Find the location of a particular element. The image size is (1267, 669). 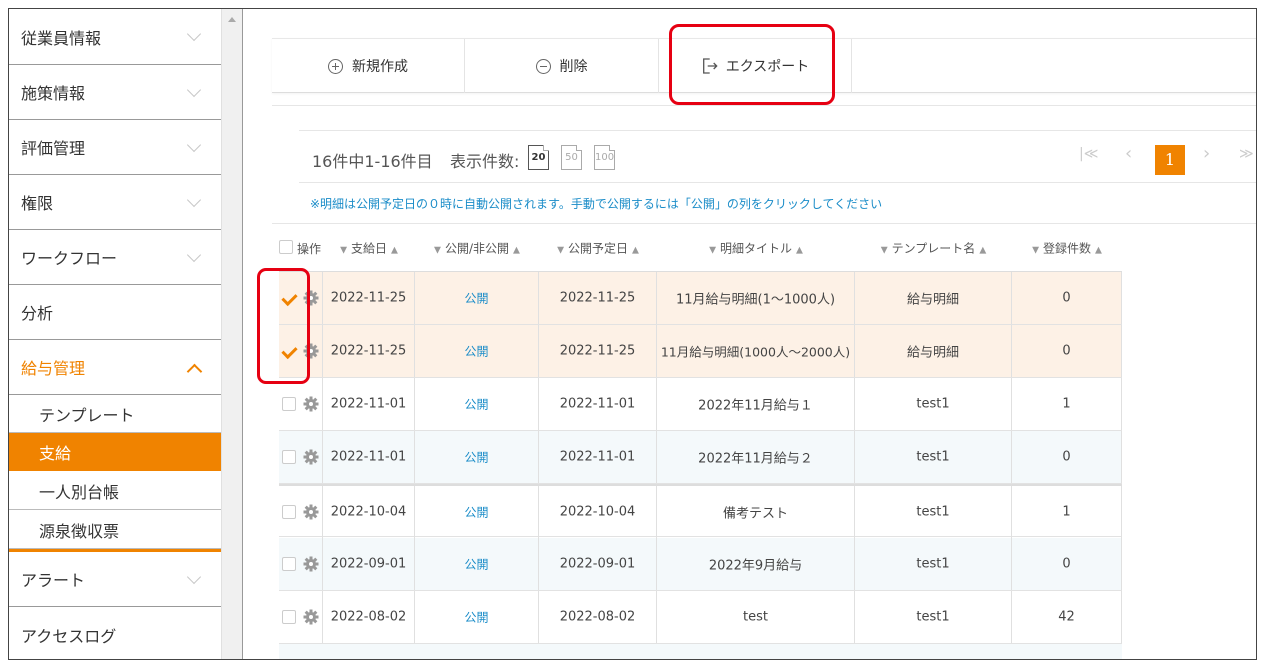

sidebar-item-analysis: 分析 is located at coordinates (115, 312).